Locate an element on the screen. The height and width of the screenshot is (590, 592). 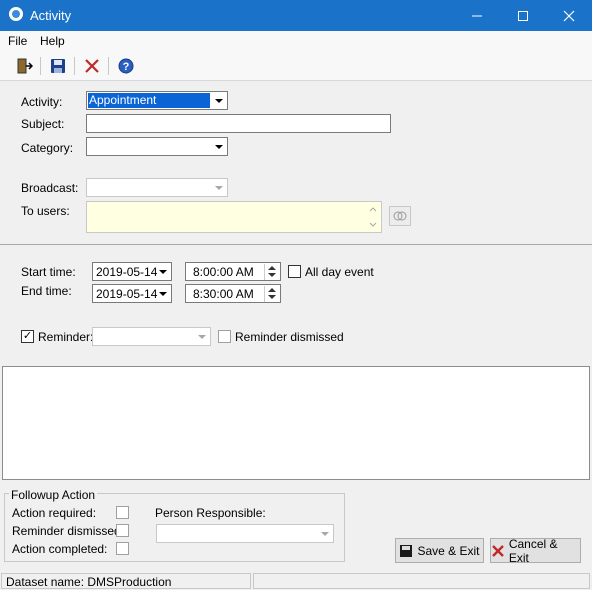
help-button: ? is located at coordinates (126, 66).